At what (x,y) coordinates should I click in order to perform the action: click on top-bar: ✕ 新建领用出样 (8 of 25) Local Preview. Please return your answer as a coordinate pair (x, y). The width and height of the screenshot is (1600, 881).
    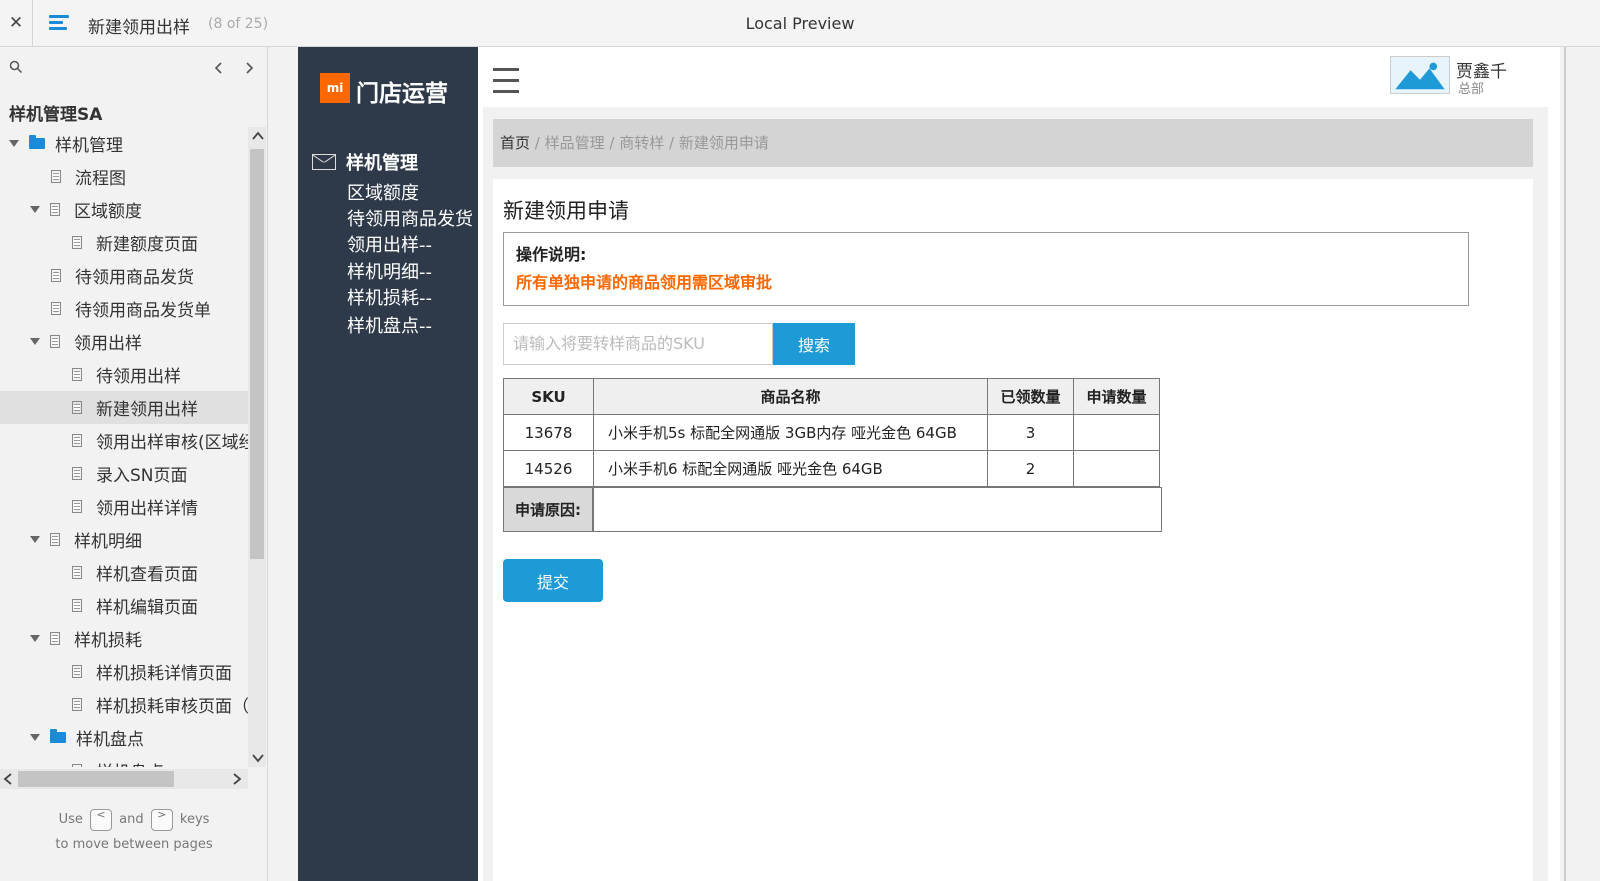
    Looking at the image, I should click on (800, 23).